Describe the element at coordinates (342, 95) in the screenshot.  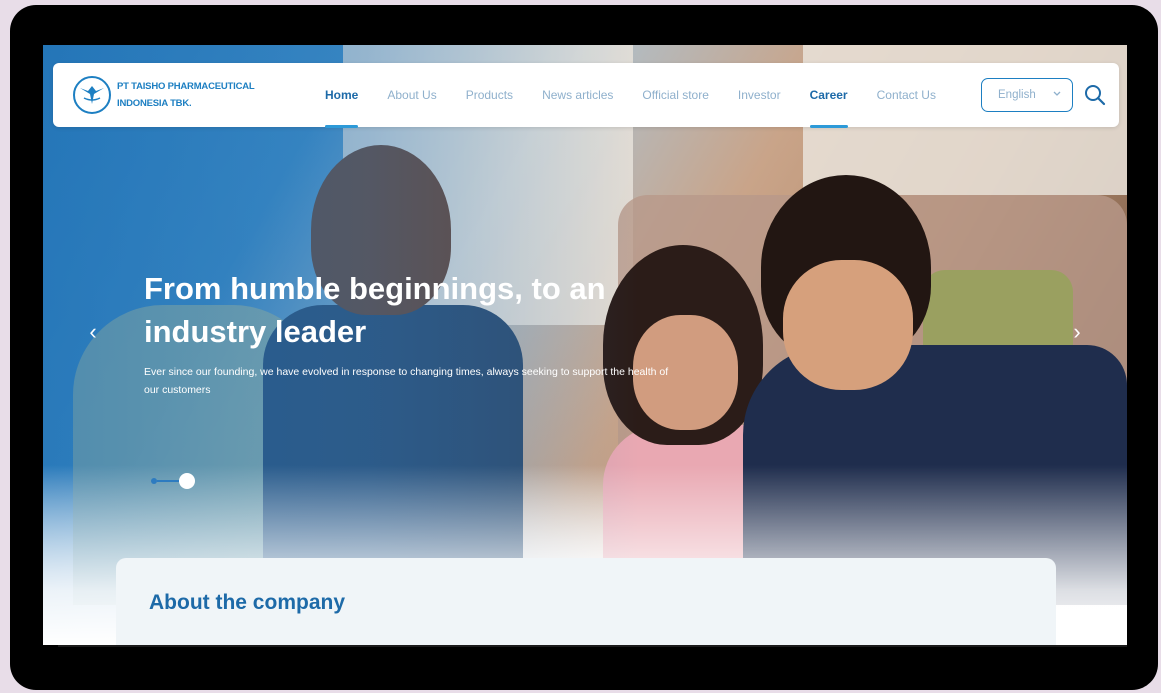
I see `nav-item-home: Home` at that location.